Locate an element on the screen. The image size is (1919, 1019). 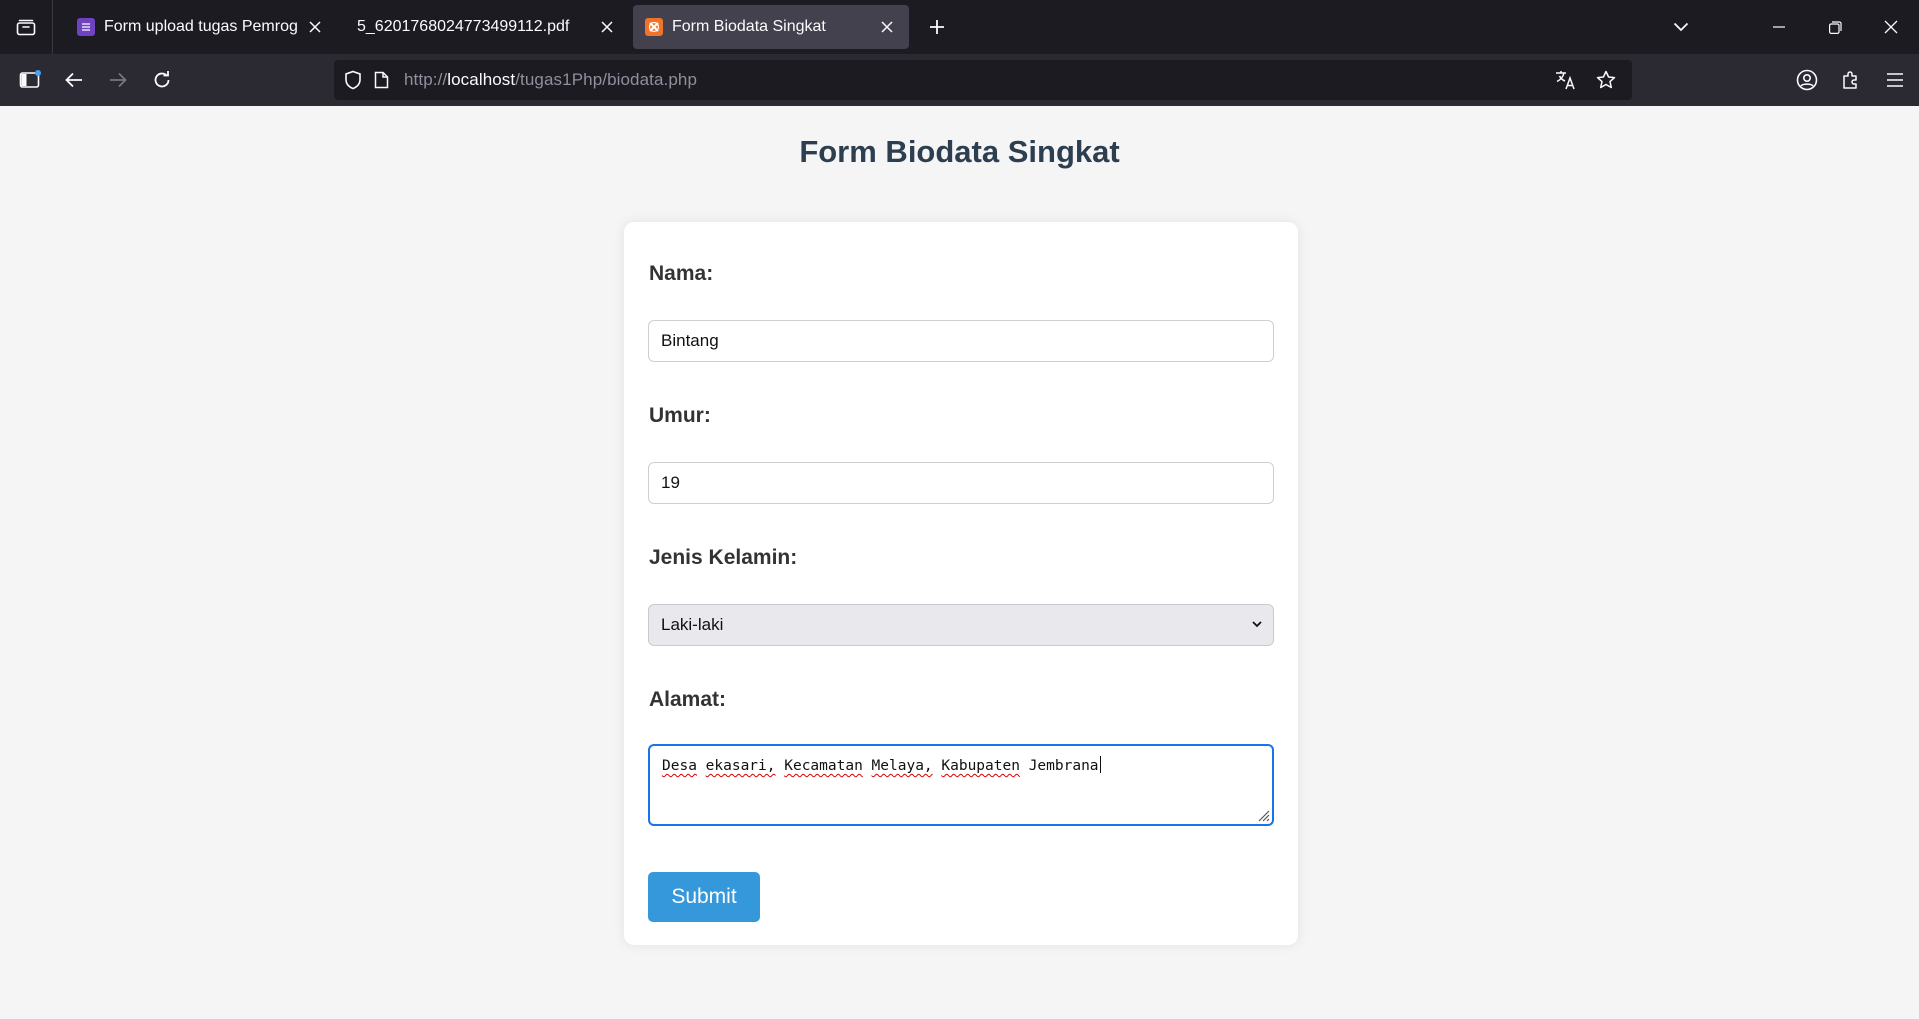
new-tab-button is located at coordinates (937, 27).